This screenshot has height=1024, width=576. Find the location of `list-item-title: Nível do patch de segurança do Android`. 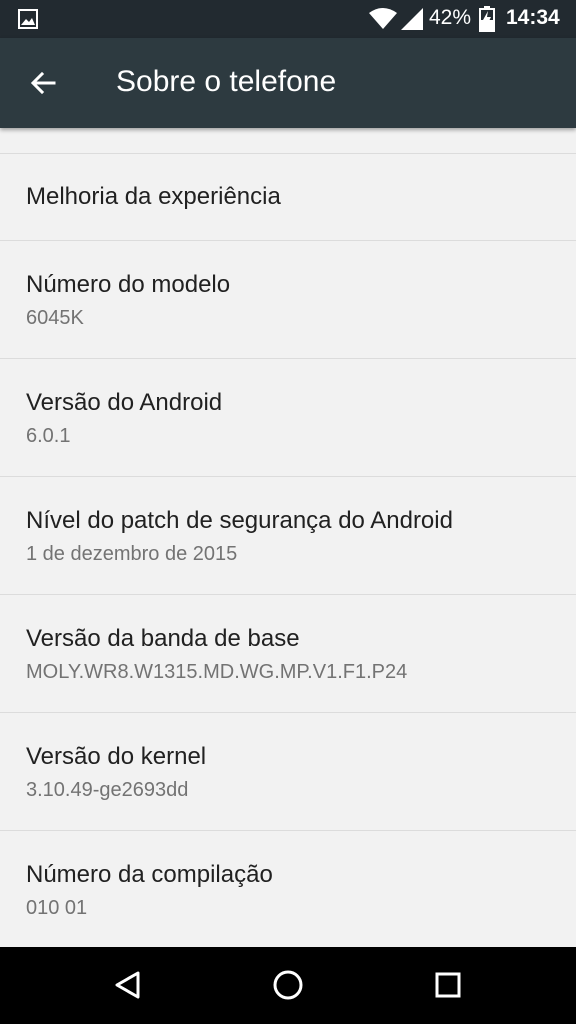

list-item-title: Nível do patch de segurança do Android is located at coordinates (239, 520).